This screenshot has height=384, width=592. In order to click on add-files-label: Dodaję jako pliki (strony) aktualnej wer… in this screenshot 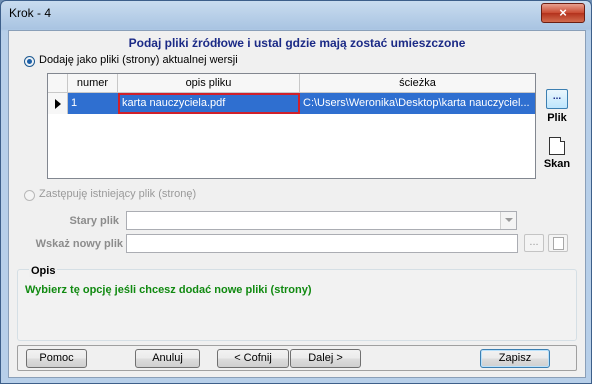, I will do `click(138, 60)`.